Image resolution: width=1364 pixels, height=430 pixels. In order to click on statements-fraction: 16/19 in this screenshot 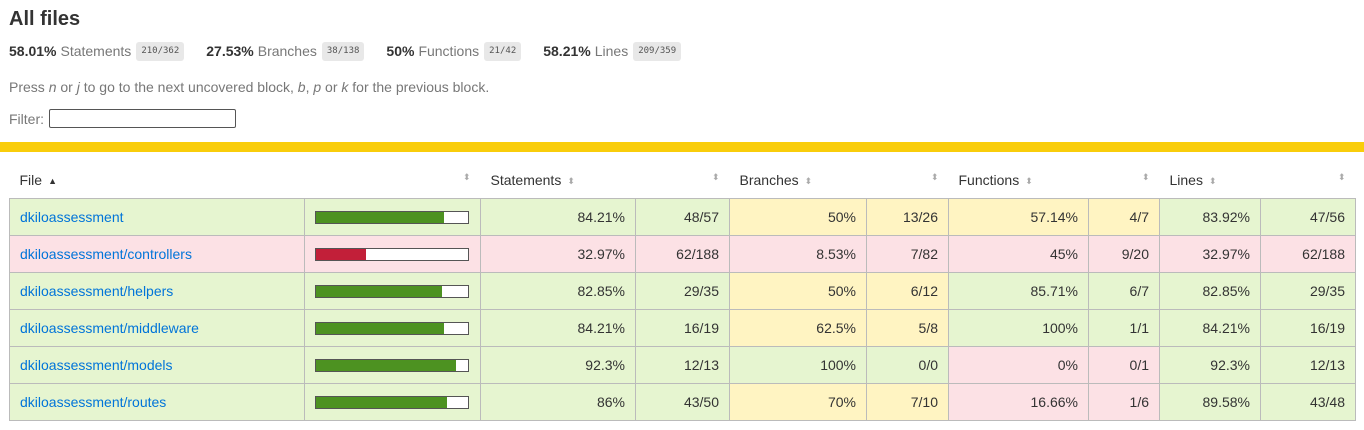, I will do `click(682, 328)`.